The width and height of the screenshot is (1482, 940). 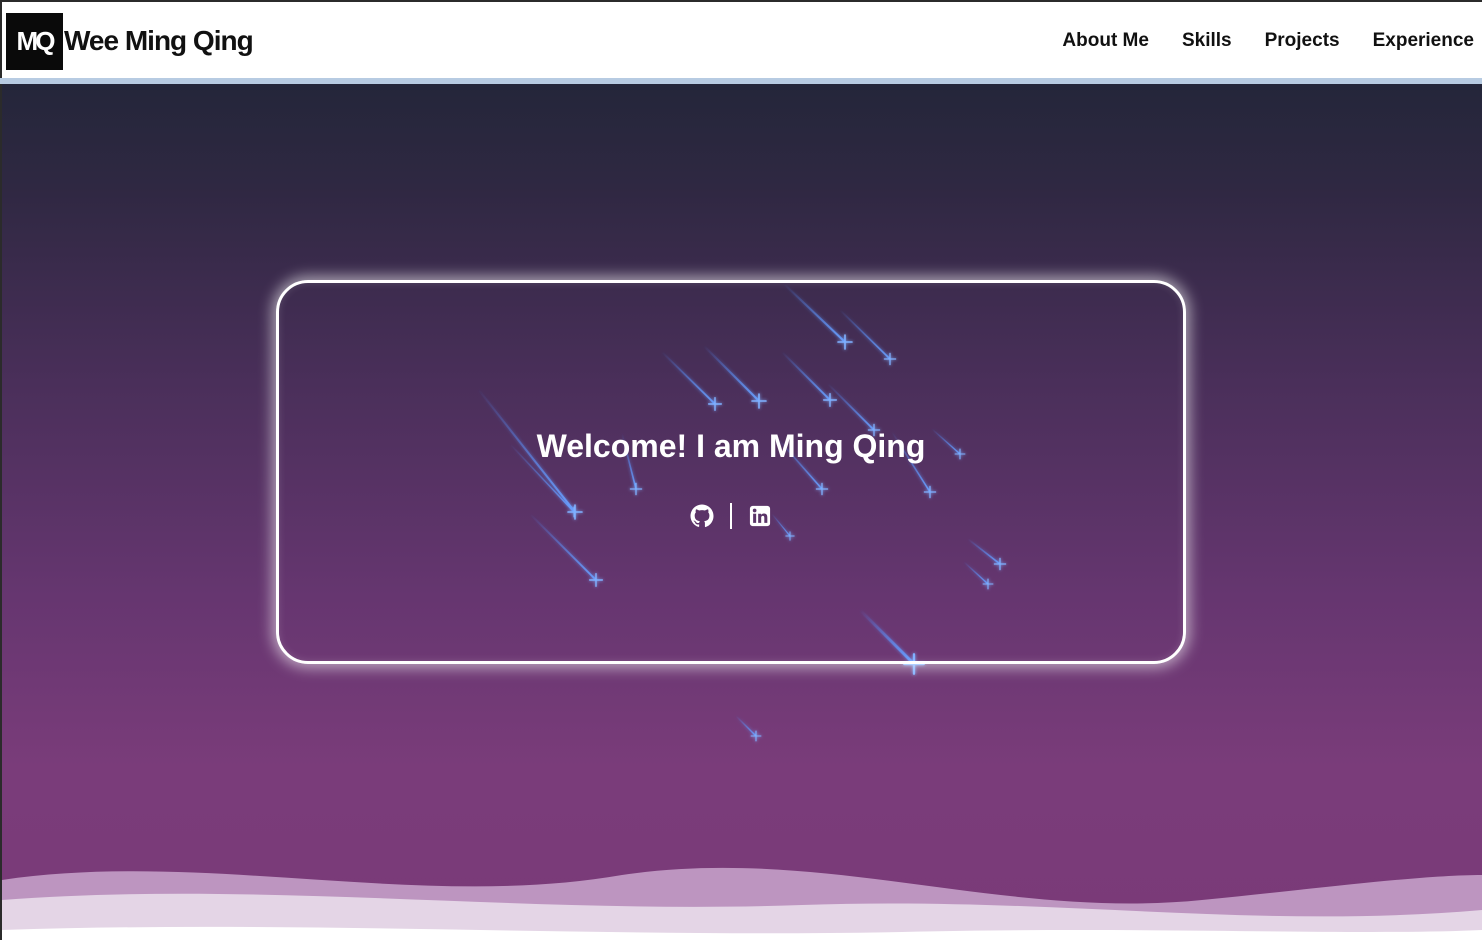 I want to click on brand-logo-text: MQ, so click(x=36, y=40).